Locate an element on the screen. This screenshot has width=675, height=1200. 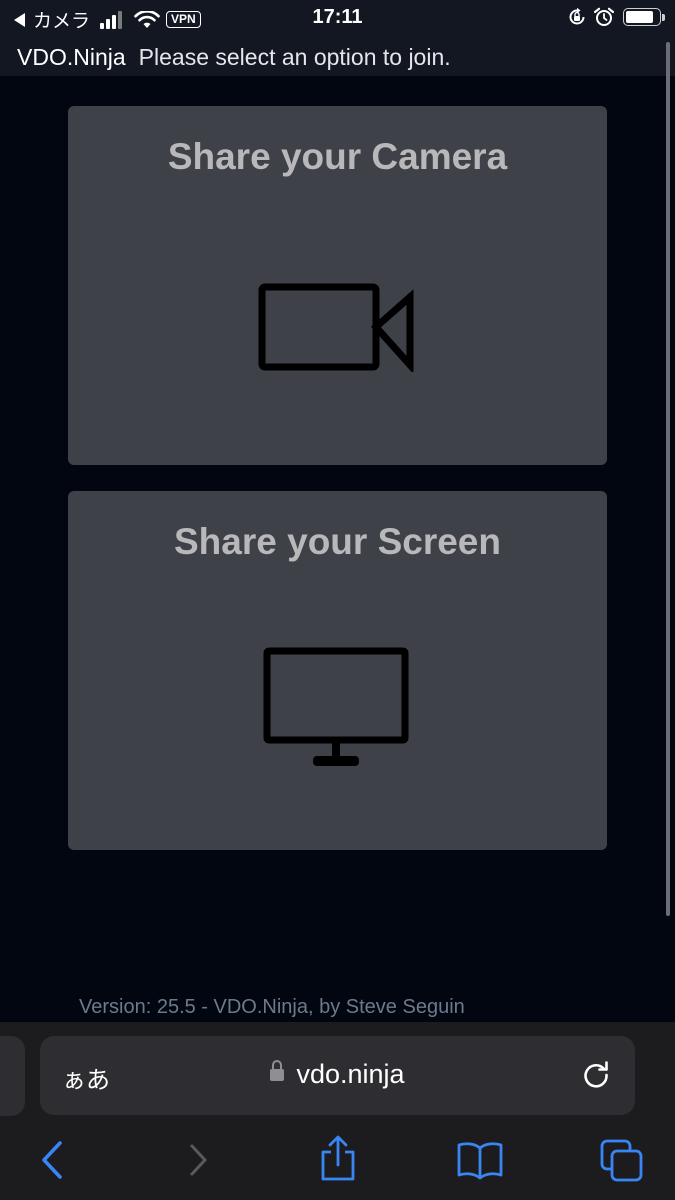
bookmarks-icon is located at coordinates (480, 1160).